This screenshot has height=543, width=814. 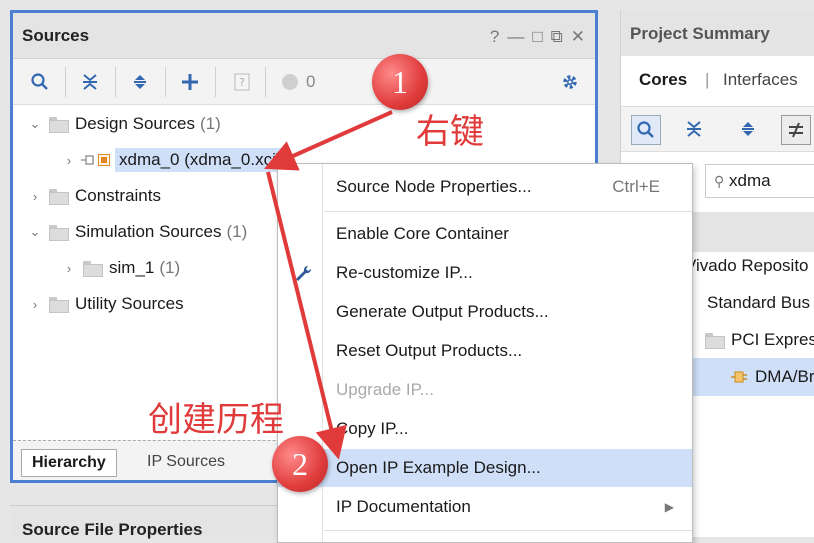 I want to click on step-1-badge: 1, so click(x=400, y=82).